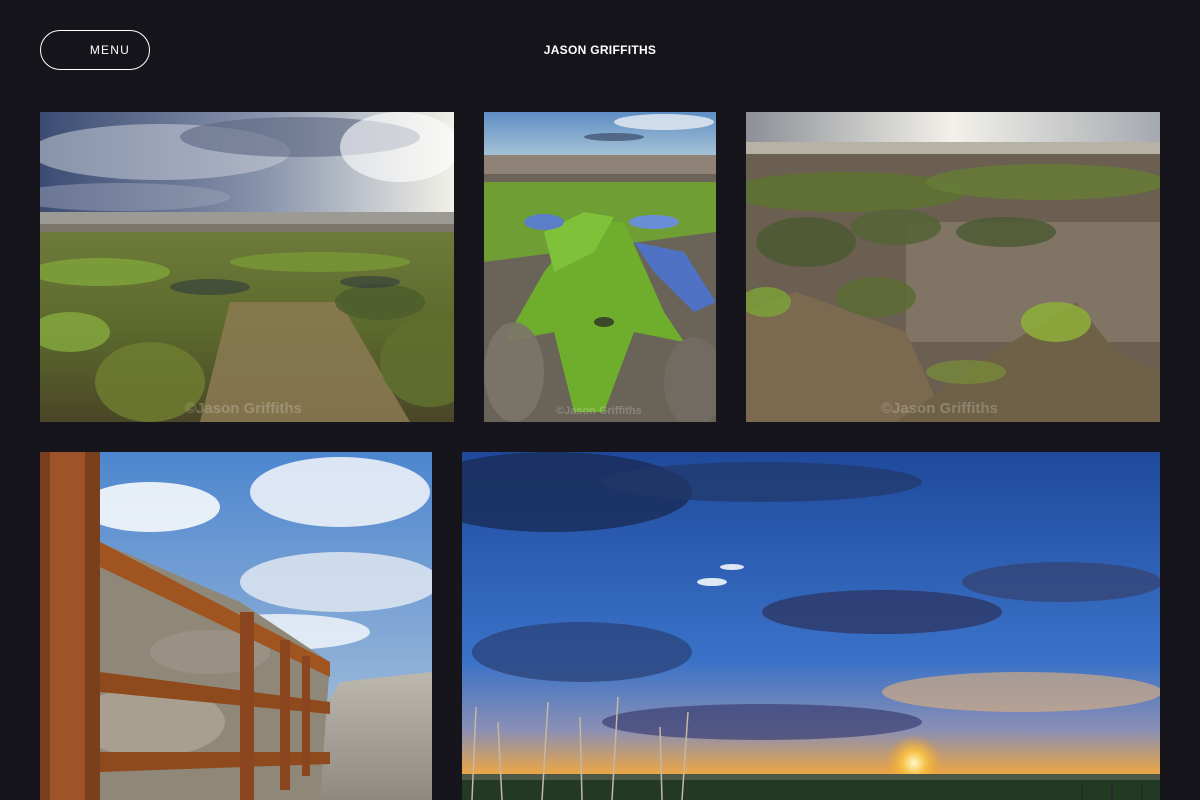 The height and width of the screenshot is (800, 1200). I want to click on gallery-photo-mossy-beach-storm: ©Jason Griffiths, so click(247, 267).